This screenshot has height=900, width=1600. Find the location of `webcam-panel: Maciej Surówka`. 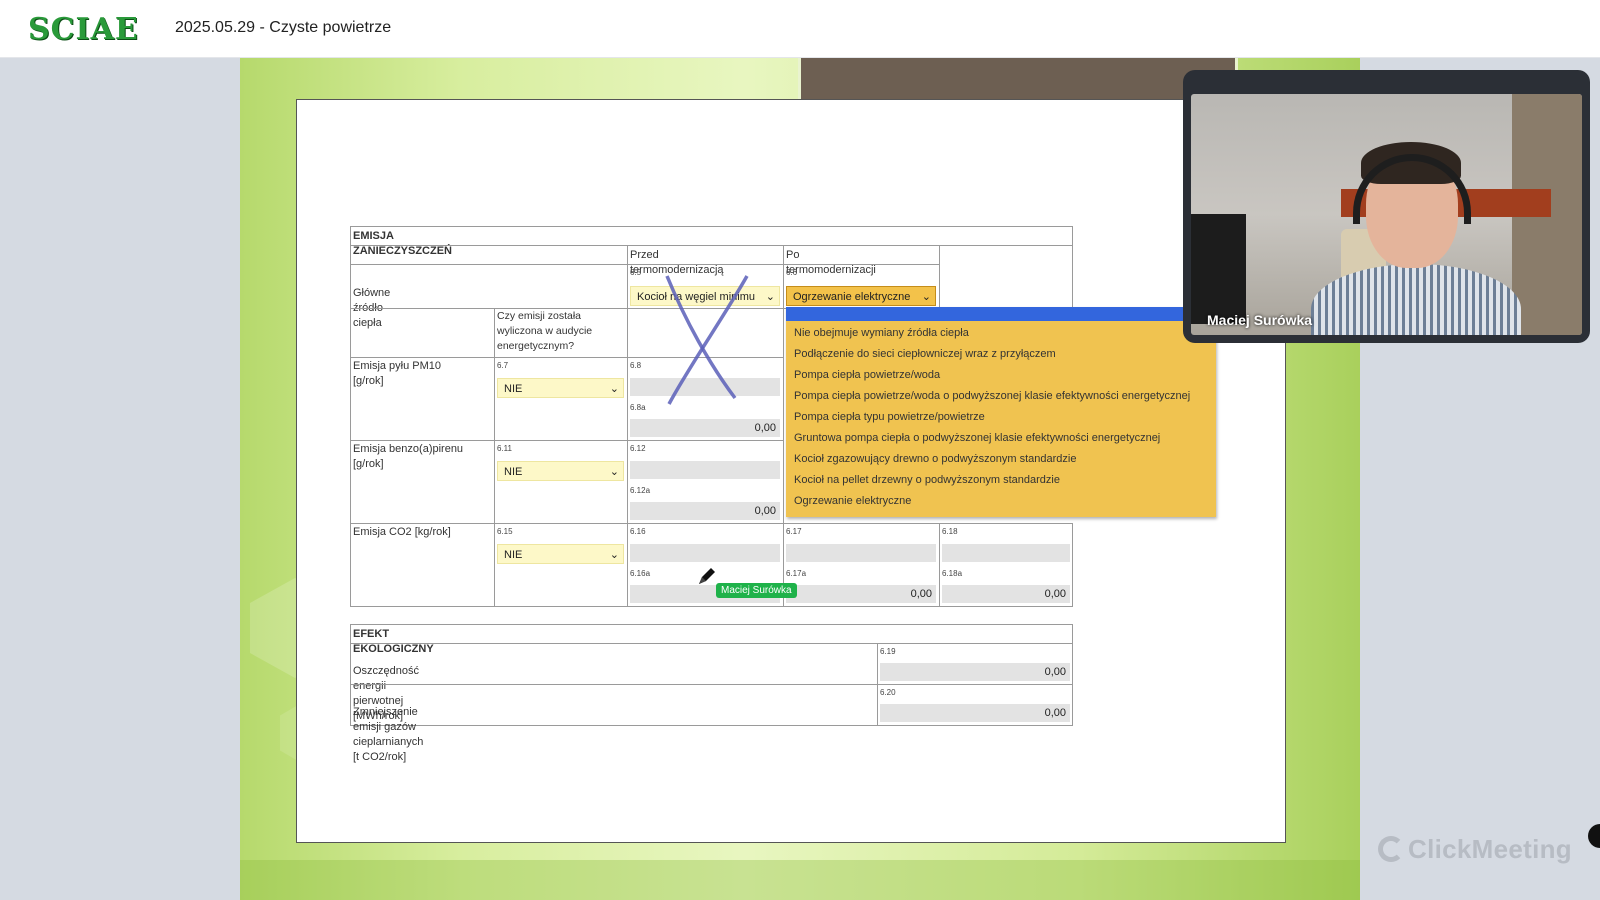

webcam-panel: Maciej Surówka is located at coordinates (1386, 206).